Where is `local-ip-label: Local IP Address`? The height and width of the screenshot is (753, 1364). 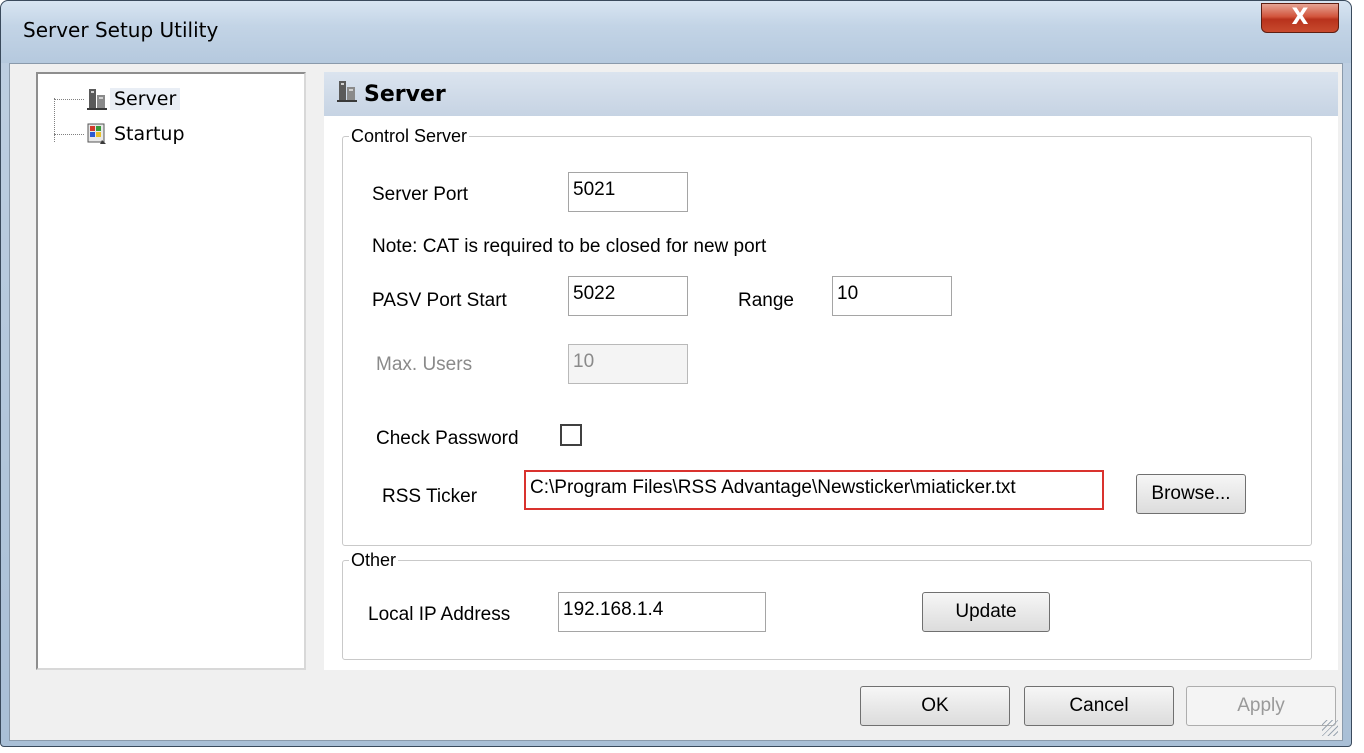
local-ip-label: Local IP Address is located at coordinates (439, 614).